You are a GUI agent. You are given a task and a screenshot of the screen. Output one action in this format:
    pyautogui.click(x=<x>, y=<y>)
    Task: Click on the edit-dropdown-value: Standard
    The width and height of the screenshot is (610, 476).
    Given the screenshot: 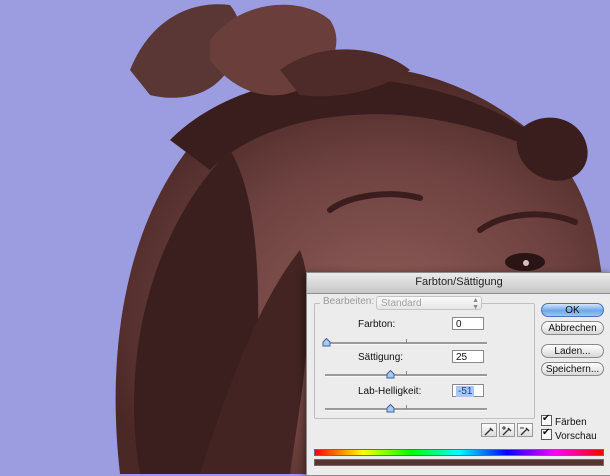 What is the action you would take?
    pyautogui.click(x=401, y=303)
    